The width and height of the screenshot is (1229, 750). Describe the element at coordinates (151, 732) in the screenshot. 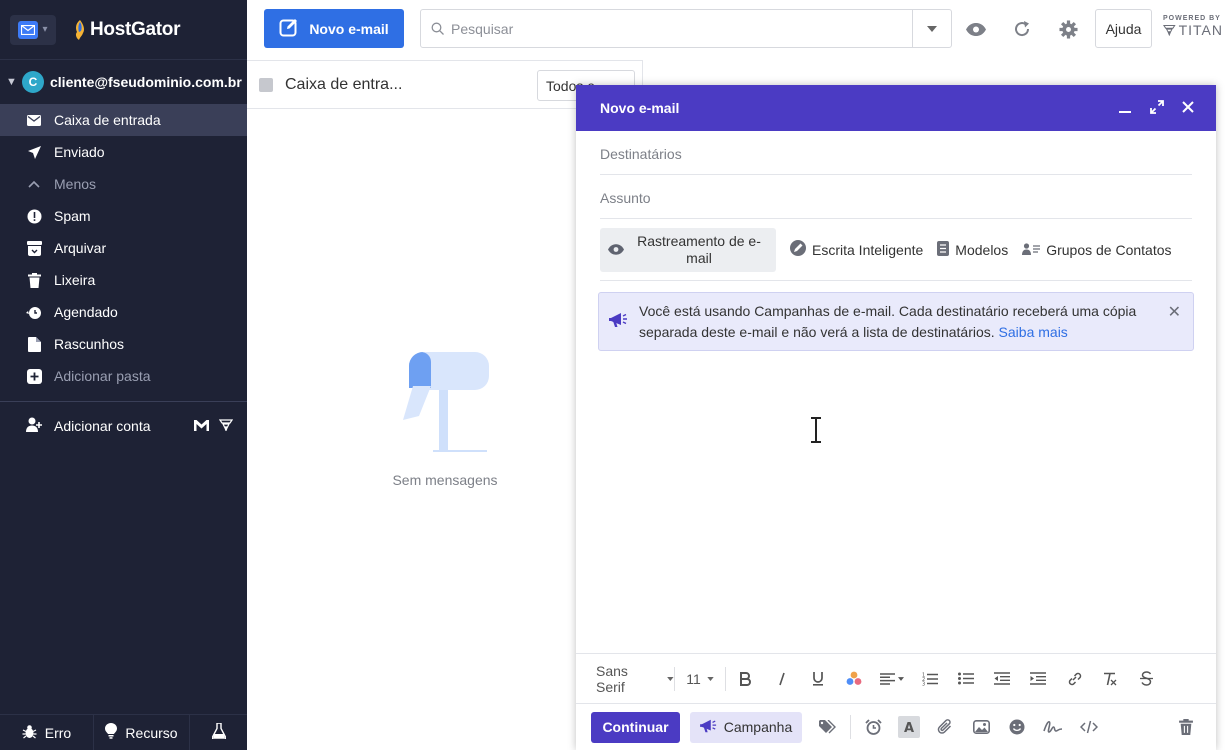

I see `feature-label: Recurso` at that location.